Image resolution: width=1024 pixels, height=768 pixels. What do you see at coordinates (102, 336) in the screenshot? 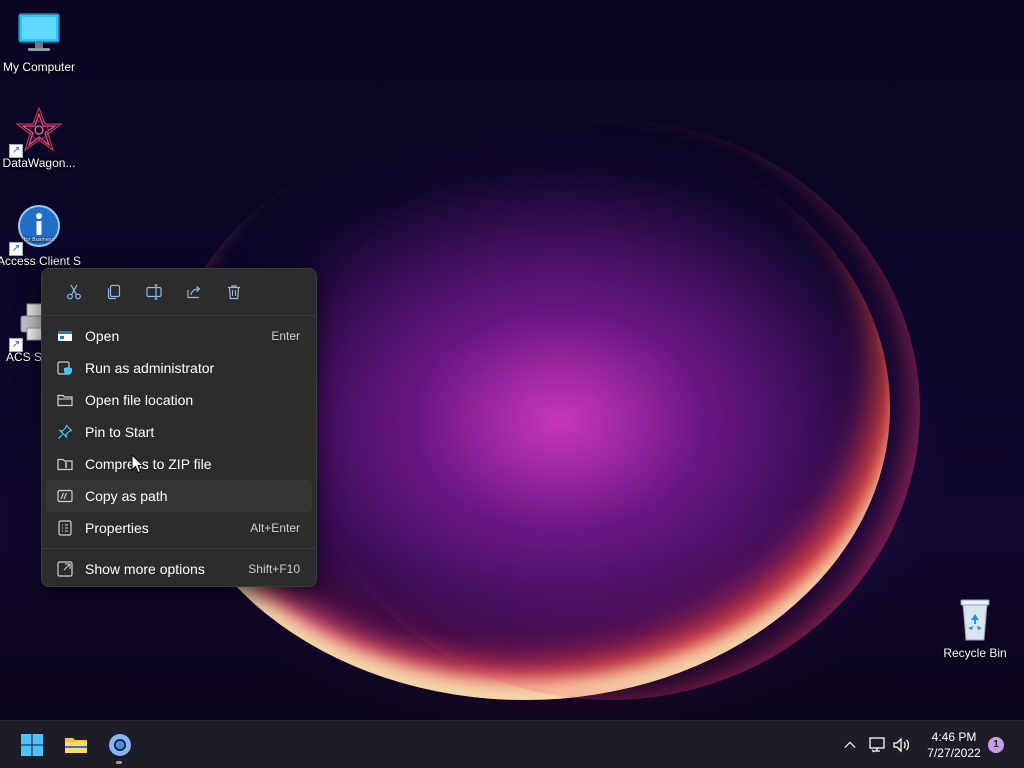
I see `menu-item-label: Open` at bounding box center [102, 336].